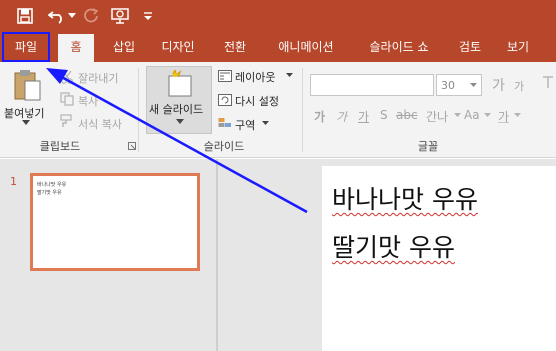  What do you see at coordinates (363, 116) in the screenshot?
I see `underline-button: 가` at bounding box center [363, 116].